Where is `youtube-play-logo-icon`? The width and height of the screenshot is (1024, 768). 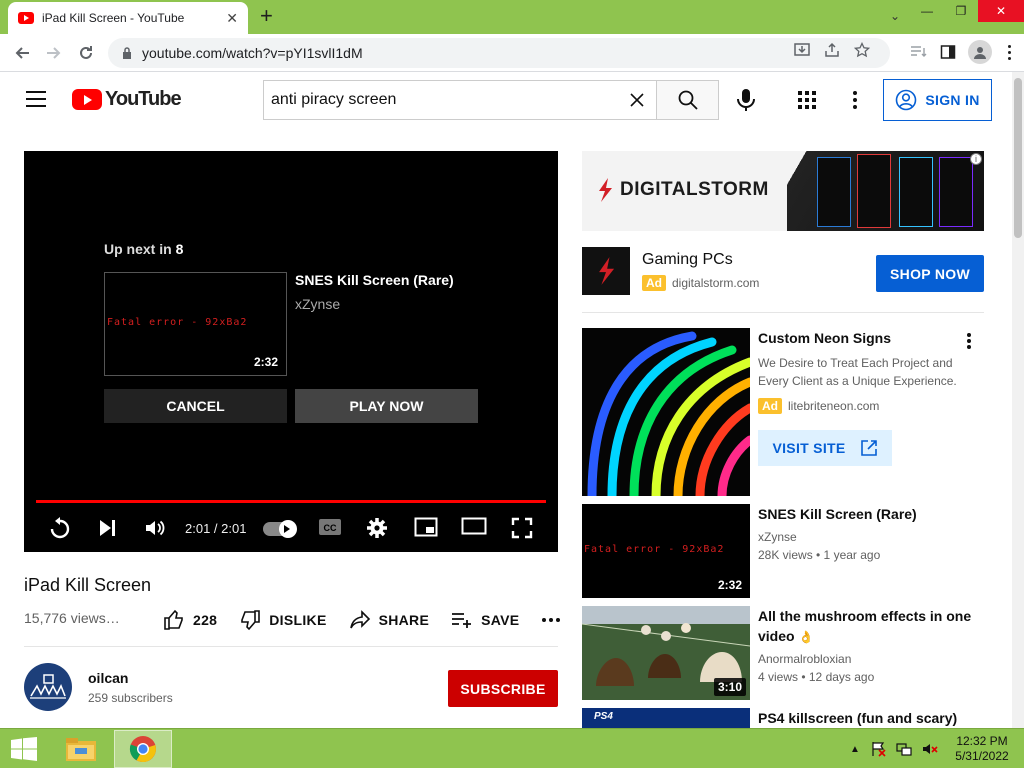 youtube-play-logo-icon is located at coordinates (87, 99).